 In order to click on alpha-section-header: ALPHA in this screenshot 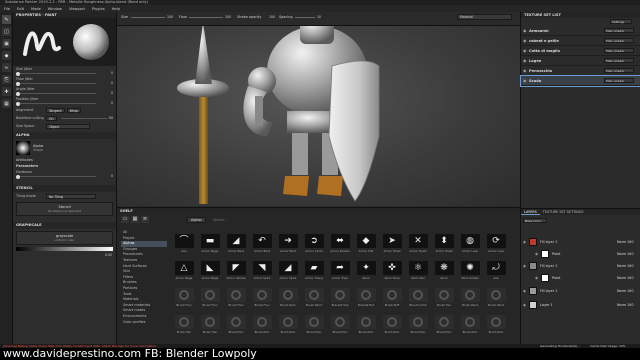, I will do `click(64, 135)`.